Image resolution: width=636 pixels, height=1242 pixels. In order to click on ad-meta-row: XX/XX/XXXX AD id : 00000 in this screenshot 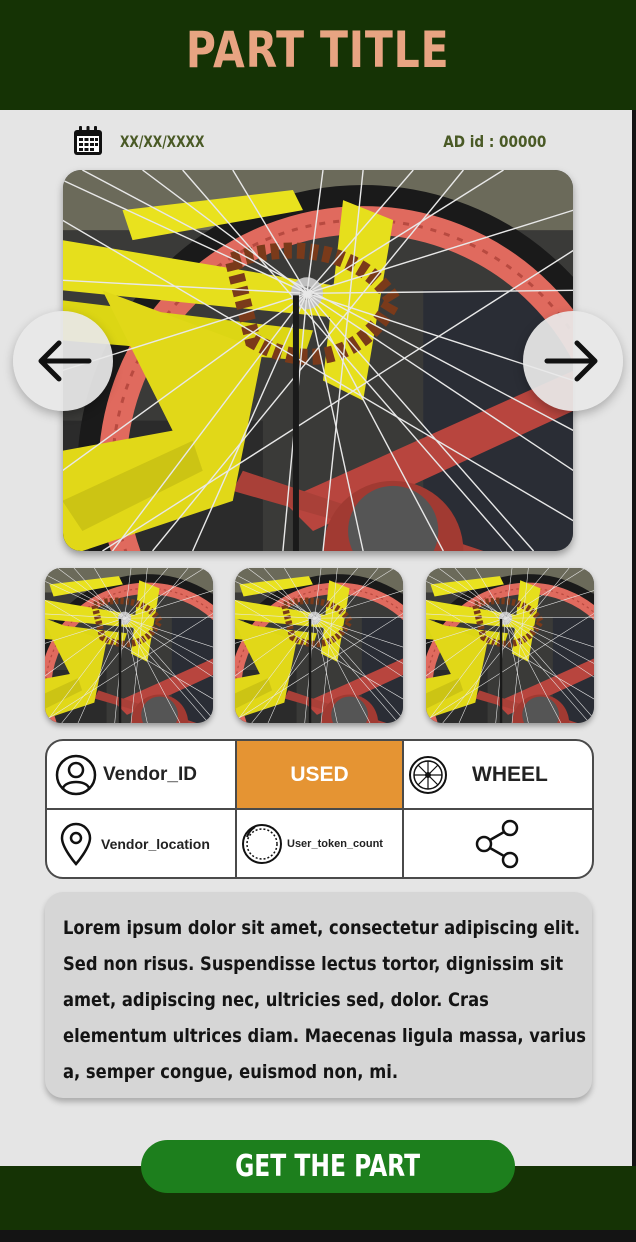, I will do `click(316, 142)`.